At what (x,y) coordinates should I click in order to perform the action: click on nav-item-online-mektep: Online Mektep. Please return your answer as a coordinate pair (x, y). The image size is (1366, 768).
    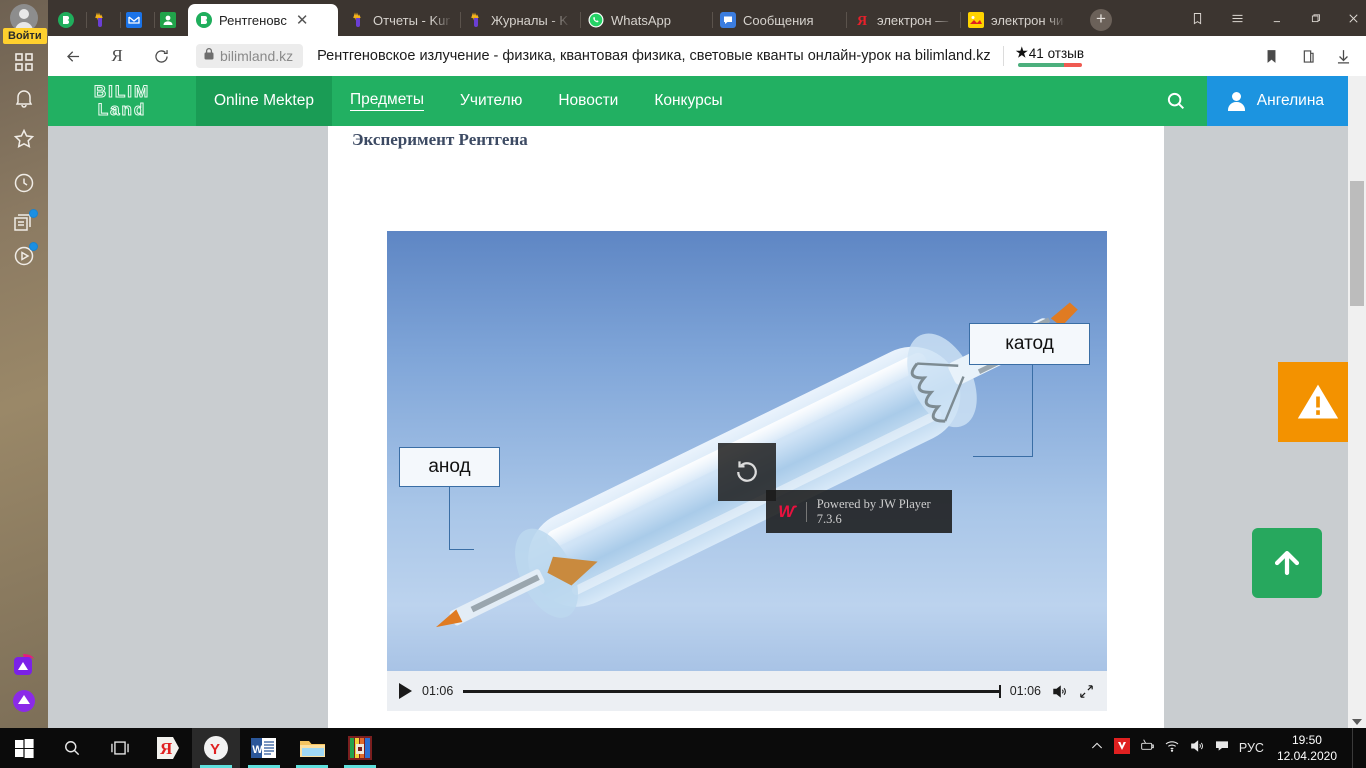
    Looking at the image, I should click on (264, 101).